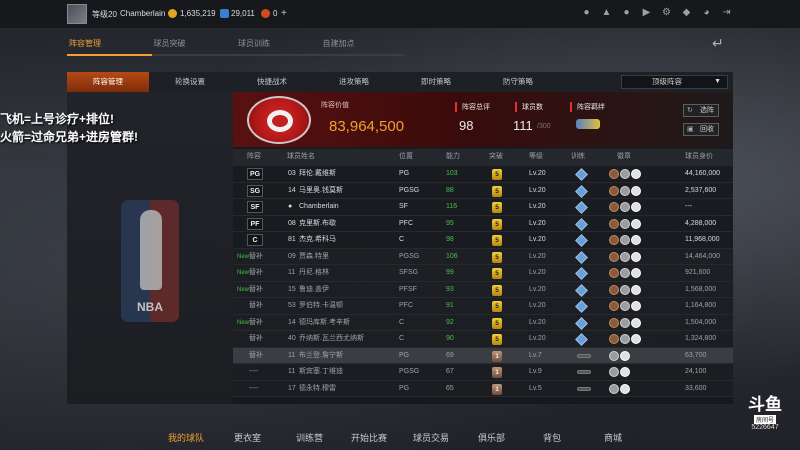  Describe the element at coordinates (255, 207) in the screenshot. I see `position-badge: SF` at that location.